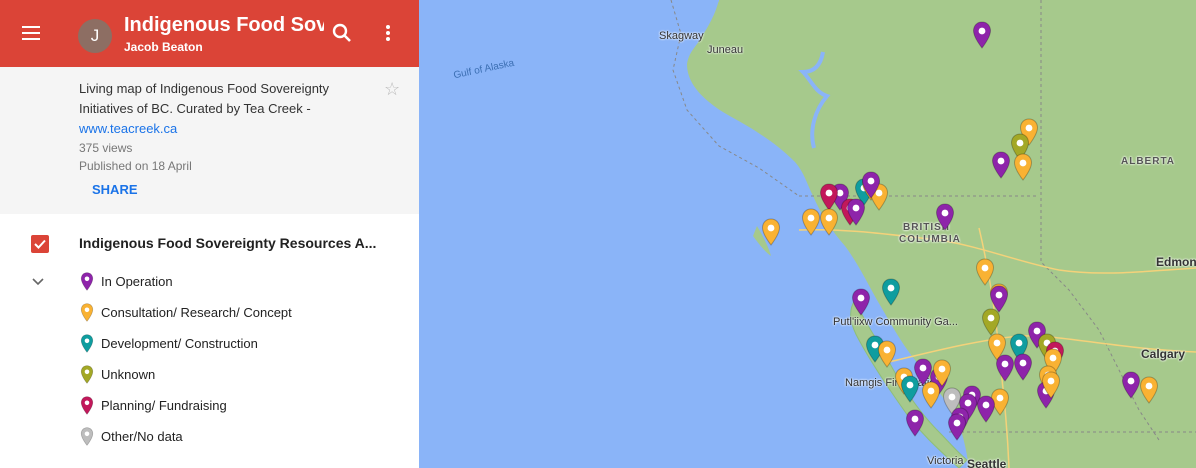  What do you see at coordinates (392, 89) in the screenshot?
I see `star-icon: ☆` at bounding box center [392, 89].